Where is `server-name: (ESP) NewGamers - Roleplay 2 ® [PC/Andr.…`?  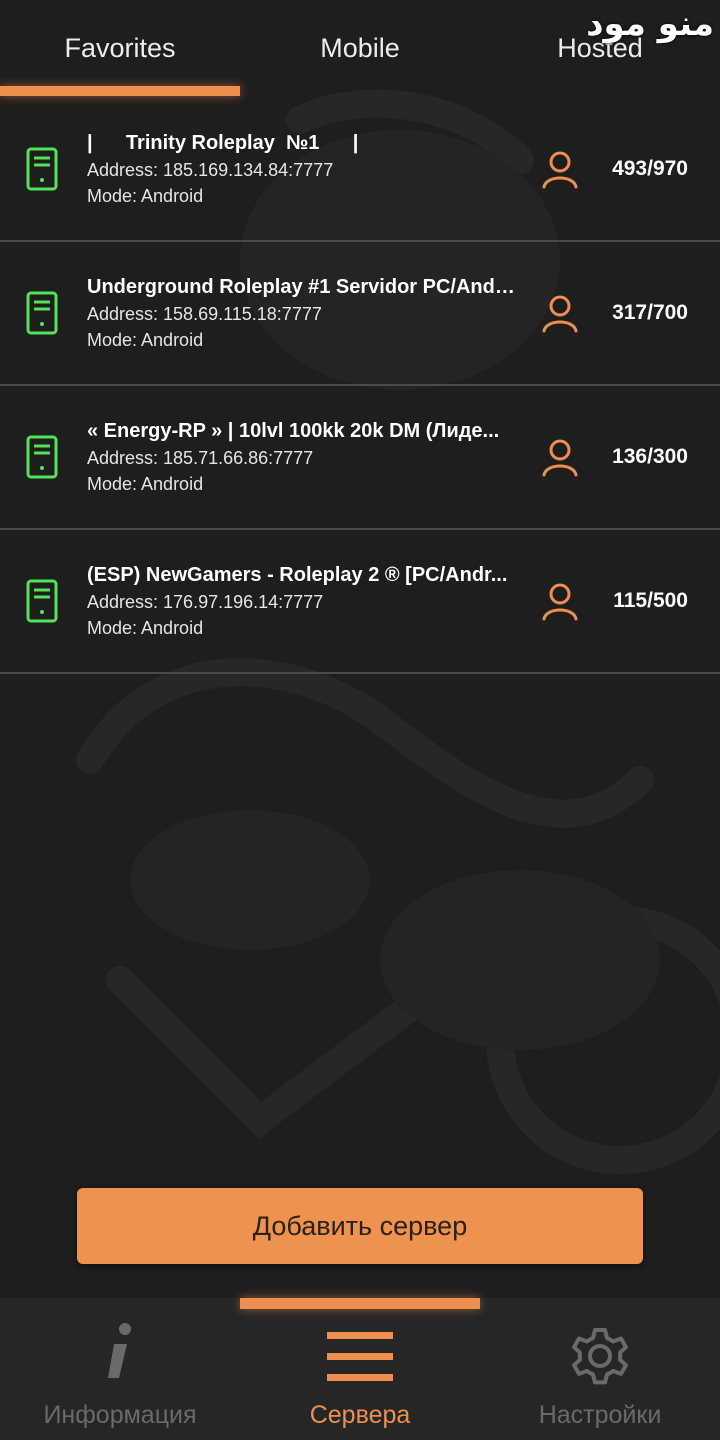
server-name: (ESP) NewGamers - Roleplay 2 ® [PC/Andr.… is located at coordinates (297, 575).